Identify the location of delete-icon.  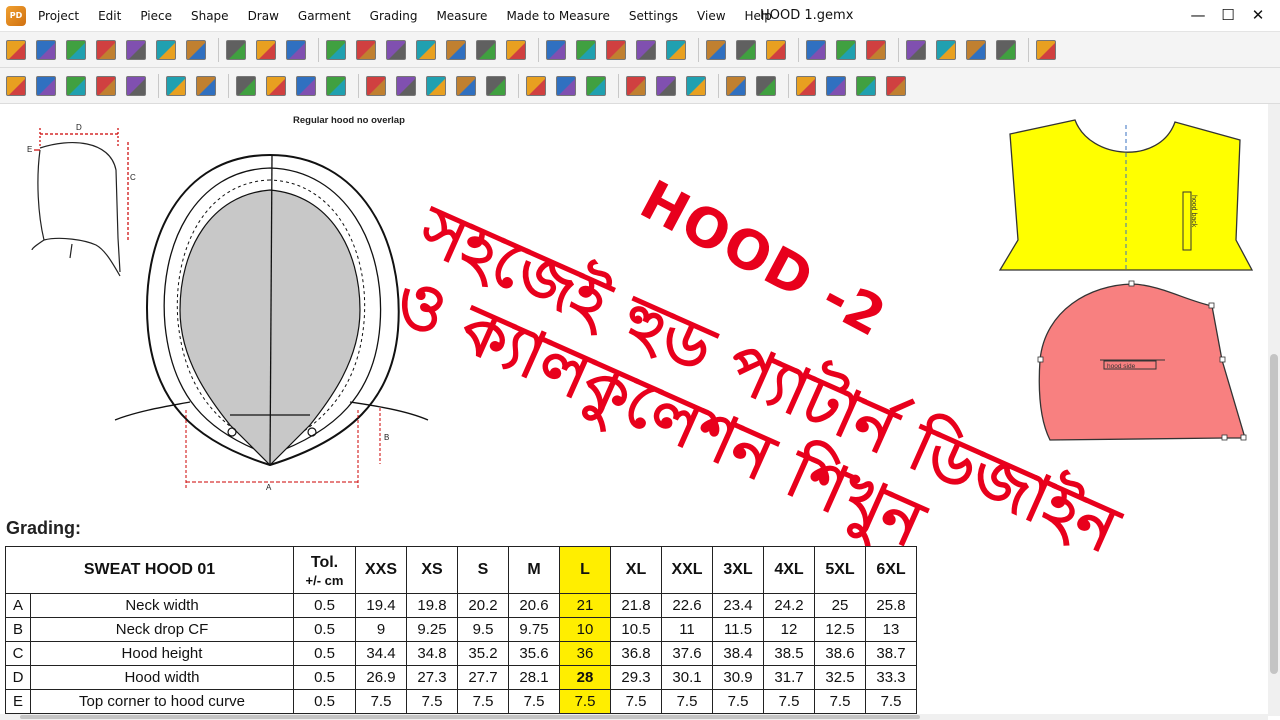
(106, 86).